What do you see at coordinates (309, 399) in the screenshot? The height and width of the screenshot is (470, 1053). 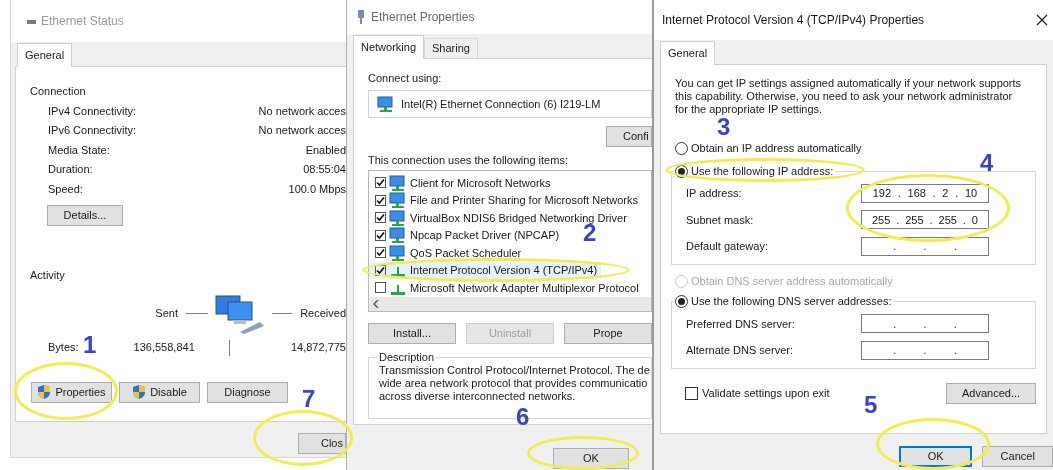 I see `step-number: 7` at bounding box center [309, 399].